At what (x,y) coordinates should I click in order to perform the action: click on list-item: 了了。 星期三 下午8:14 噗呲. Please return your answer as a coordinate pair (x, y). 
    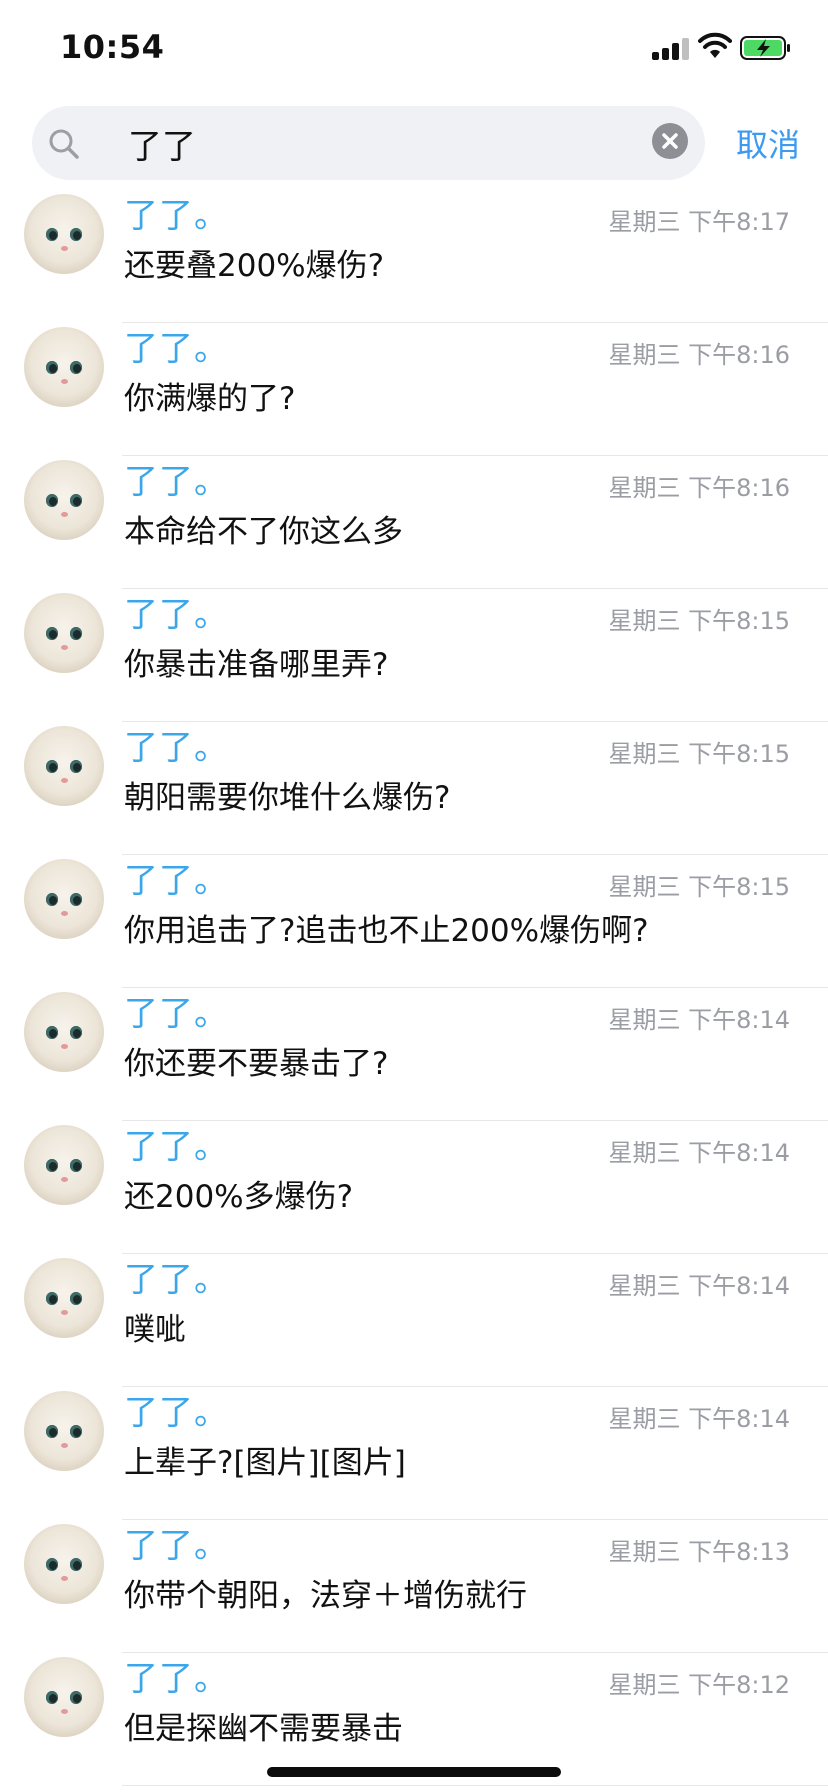
    Looking at the image, I should click on (414, 1320).